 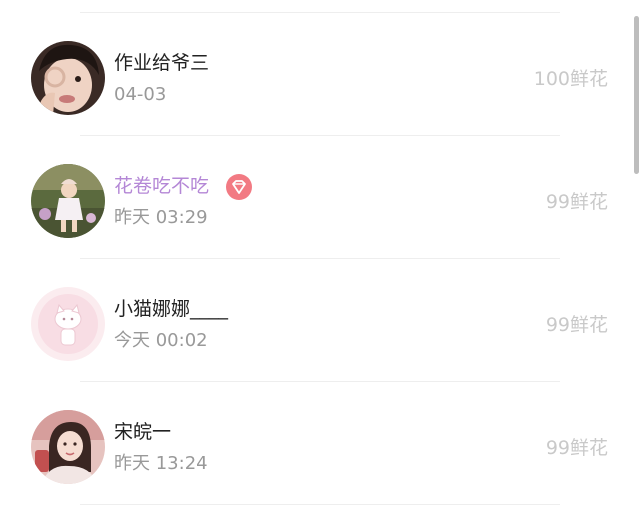 I want to click on girl-face-avatar-icon, so click(x=68, y=78).